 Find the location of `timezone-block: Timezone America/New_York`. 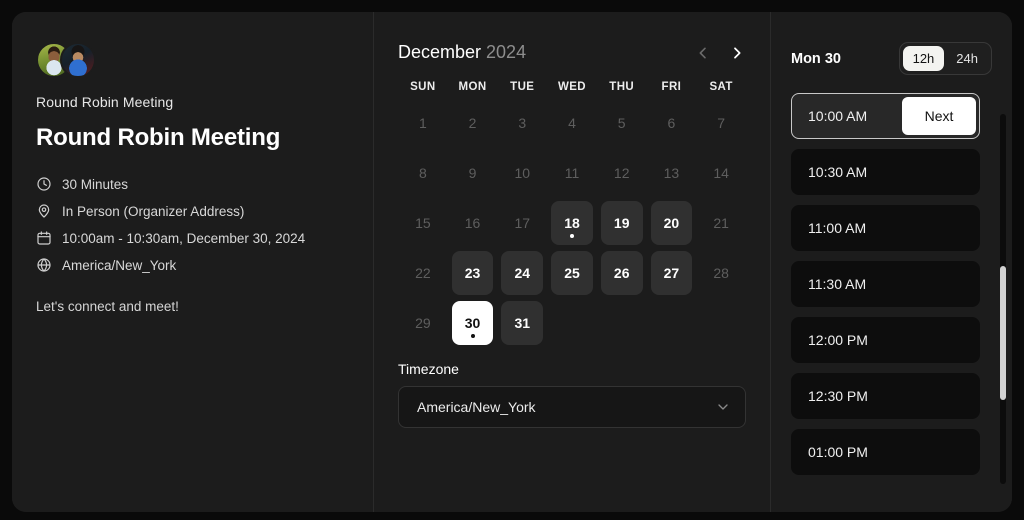

timezone-block: Timezone America/New_York is located at coordinates (572, 394).